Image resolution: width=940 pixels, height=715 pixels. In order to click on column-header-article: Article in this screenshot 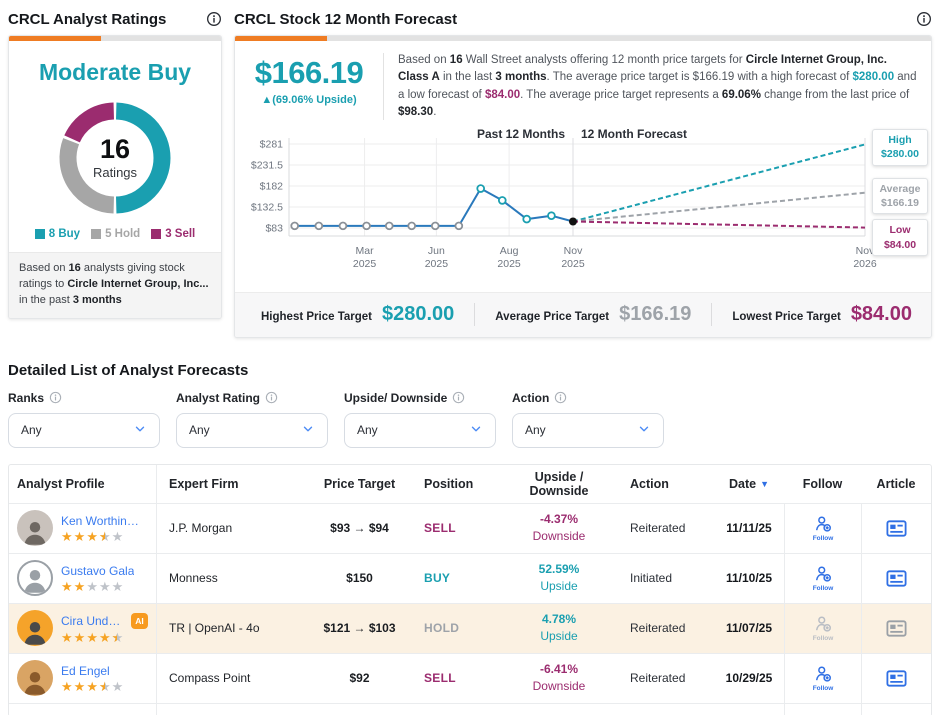, I will do `click(896, 483)`.